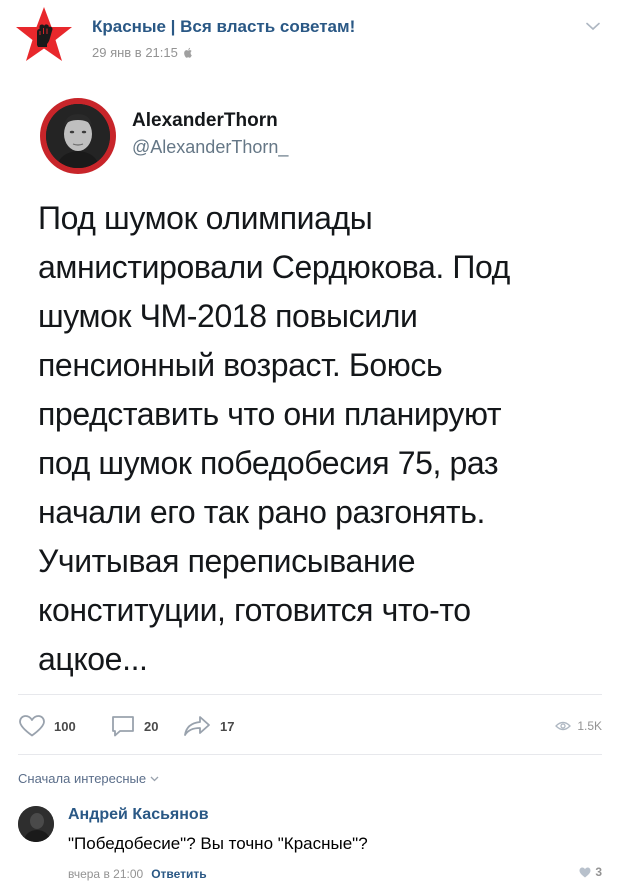  What do you see at coordinates (82, 778) in the screenshot?
I see `sort-label: Сначала интересные` at bounding box center [82, 778].